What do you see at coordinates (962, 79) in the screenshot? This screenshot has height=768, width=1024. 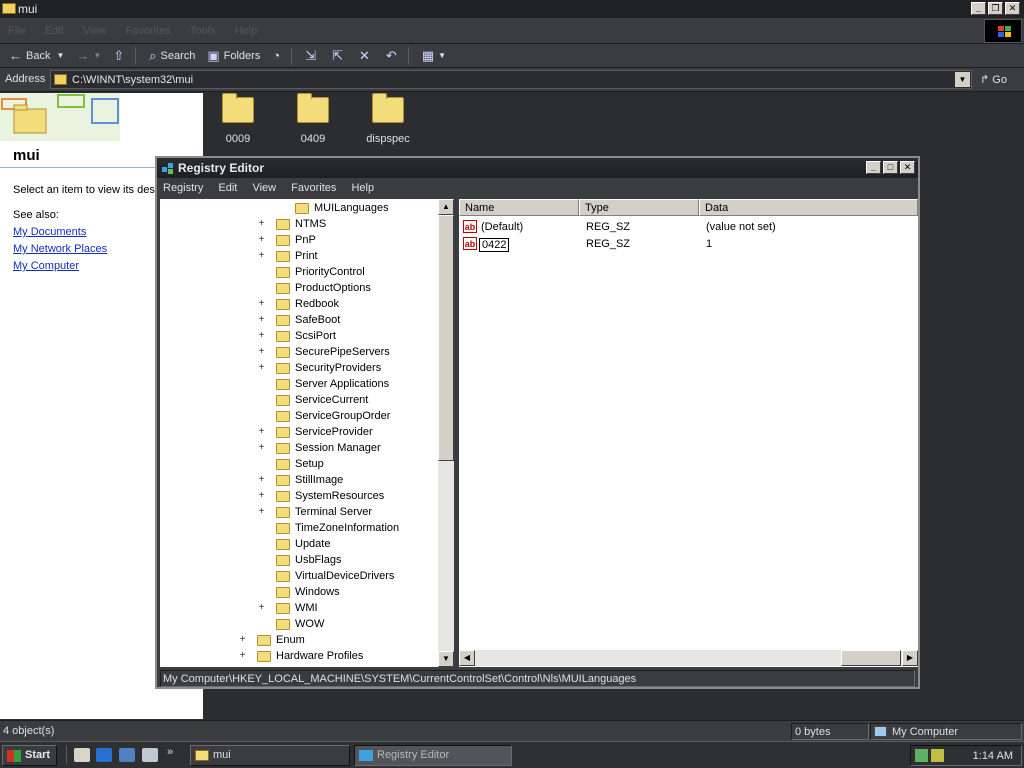 I see `address-dropdown-button: ▼` at bounding box center [962, 79].